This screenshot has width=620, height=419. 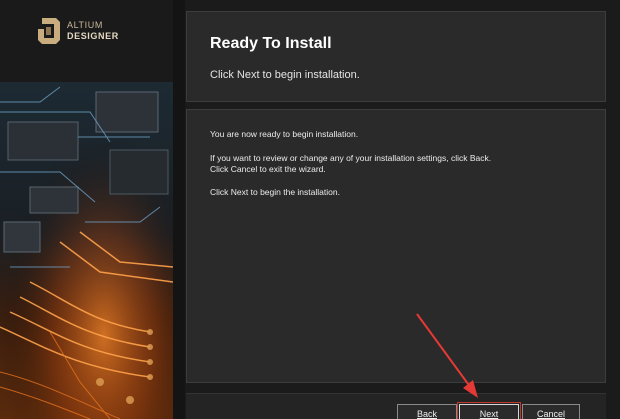 What do you see at coordinates (268, 169) in the screenshot?
I see `cancel-message: Click Cancel to exit the wizard.` at bounding box center [268, 169].